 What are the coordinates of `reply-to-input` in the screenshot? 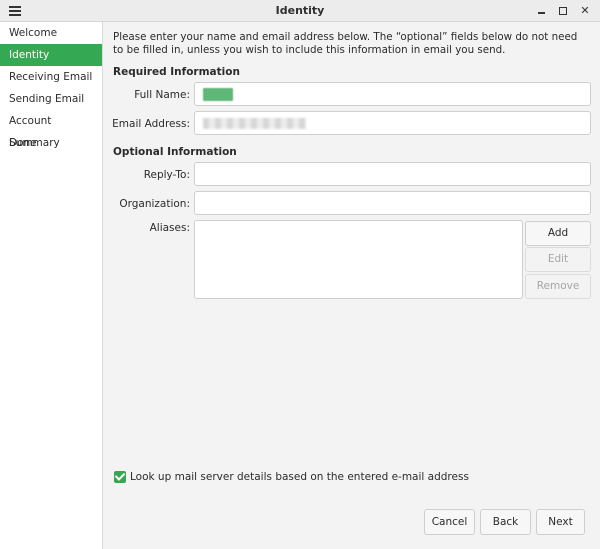 It's located at (392, 174).